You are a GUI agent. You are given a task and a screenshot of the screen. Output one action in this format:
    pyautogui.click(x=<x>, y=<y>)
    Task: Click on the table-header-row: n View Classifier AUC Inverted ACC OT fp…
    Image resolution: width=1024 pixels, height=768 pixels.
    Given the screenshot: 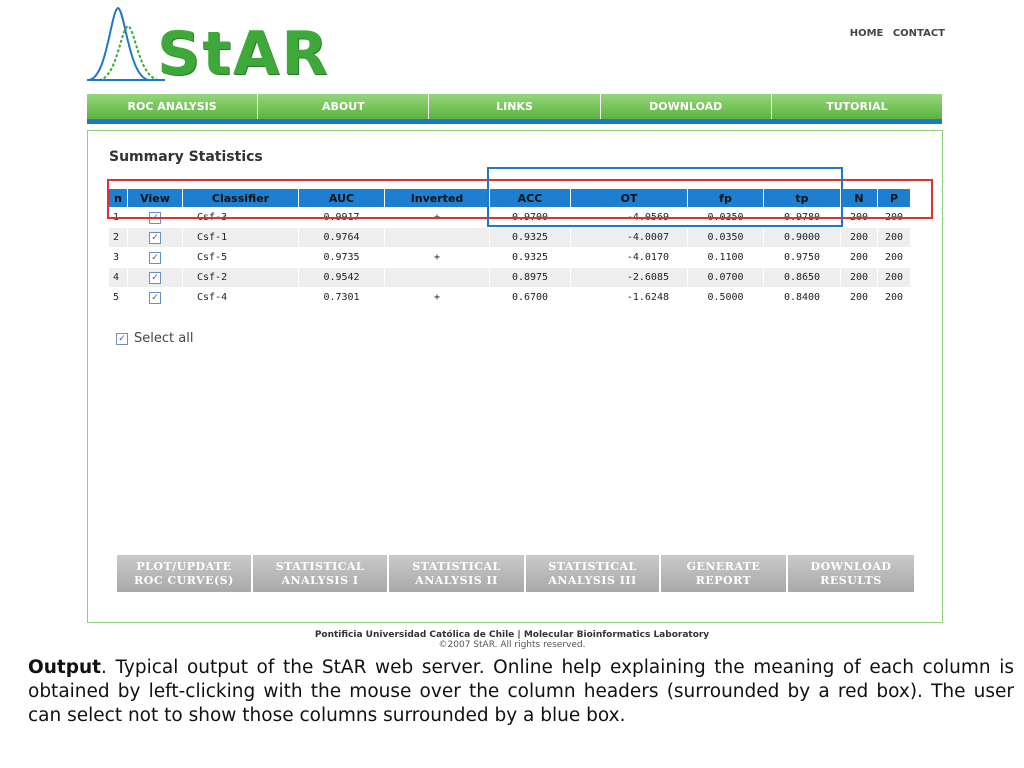 What is the action you would take?
    pyautogui.click(x=509, y=198)
    